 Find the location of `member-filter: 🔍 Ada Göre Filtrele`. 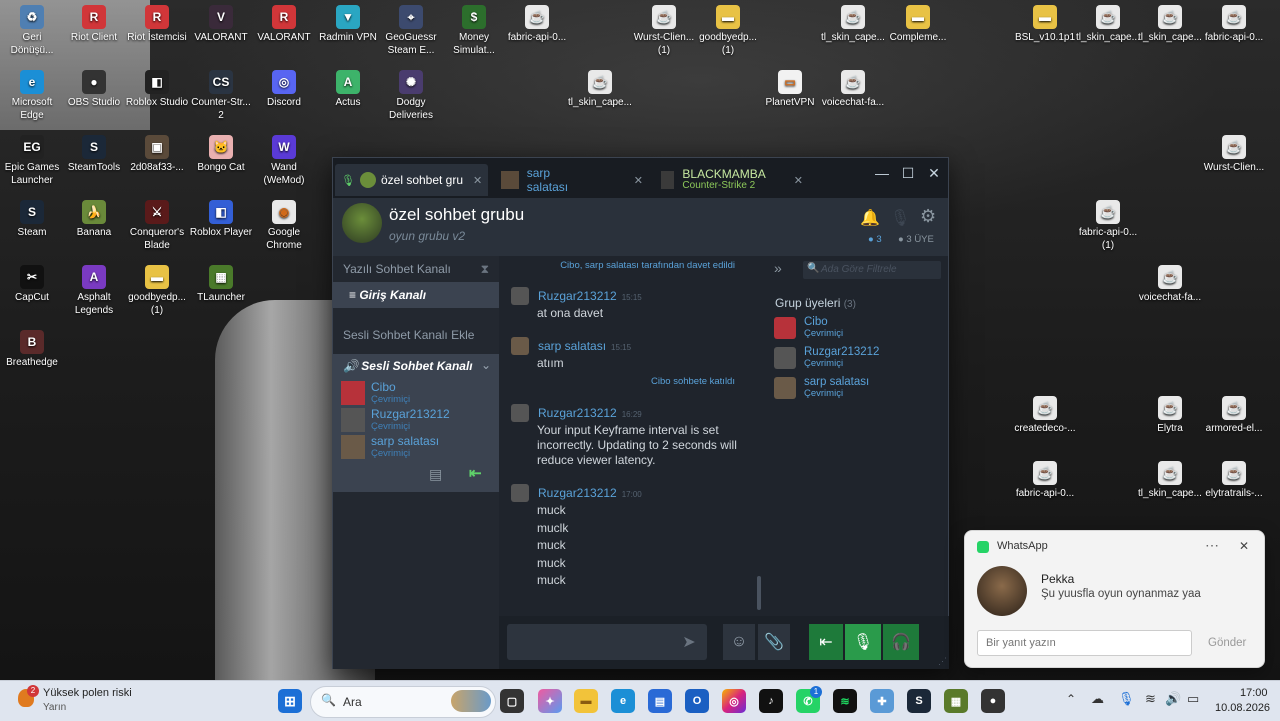

member-filter: 🔍 Ada Göre Filtrele is located at coordinates (872, 270).